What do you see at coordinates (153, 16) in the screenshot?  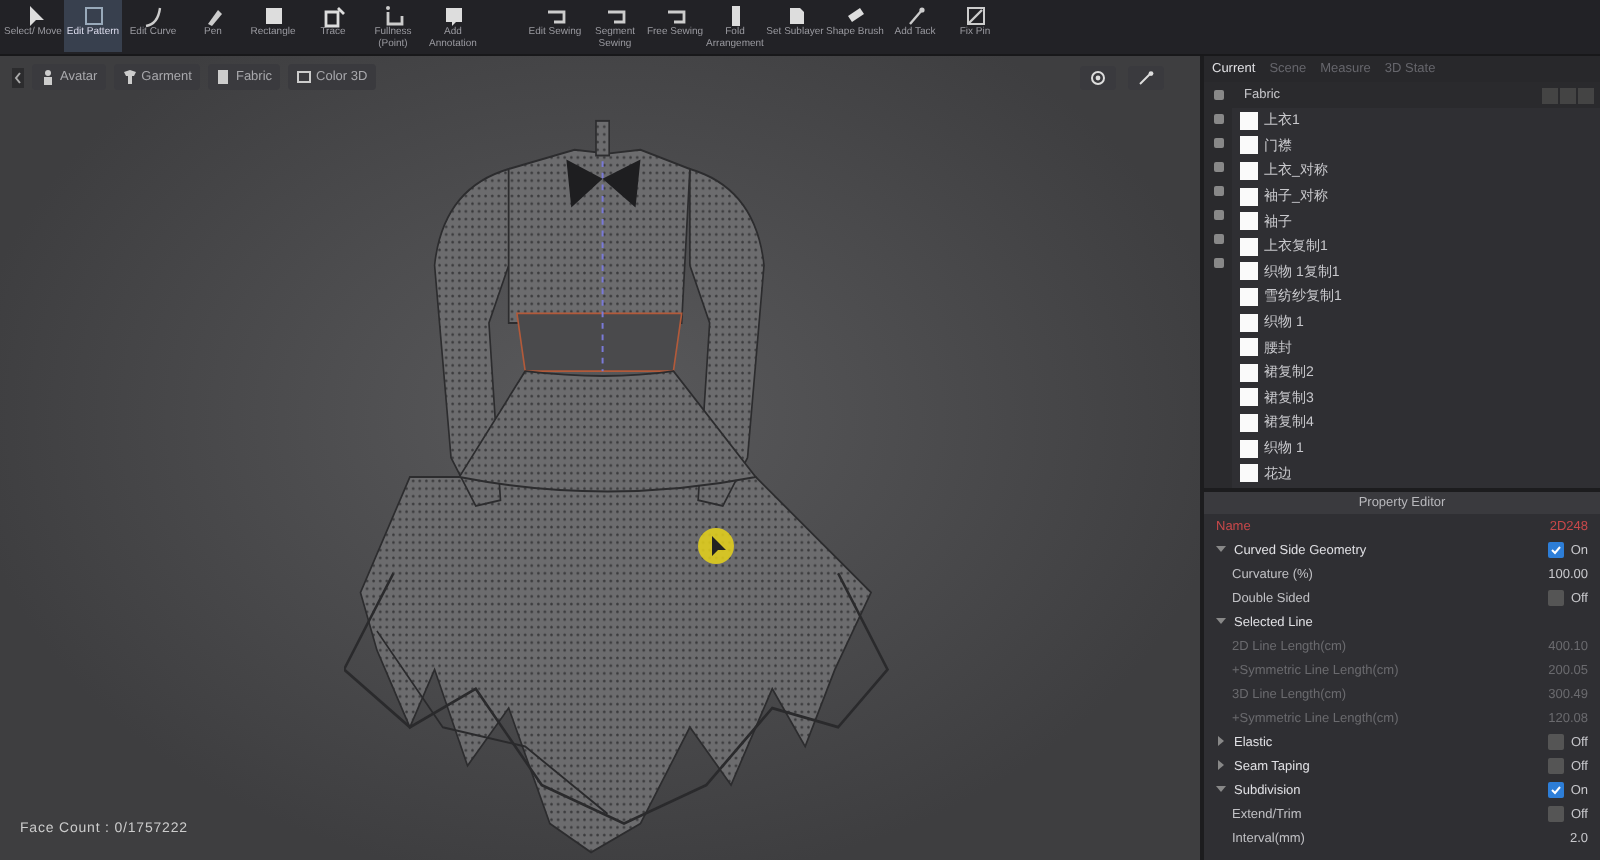 I see `curve-icon` at bounding box center [153, 16].